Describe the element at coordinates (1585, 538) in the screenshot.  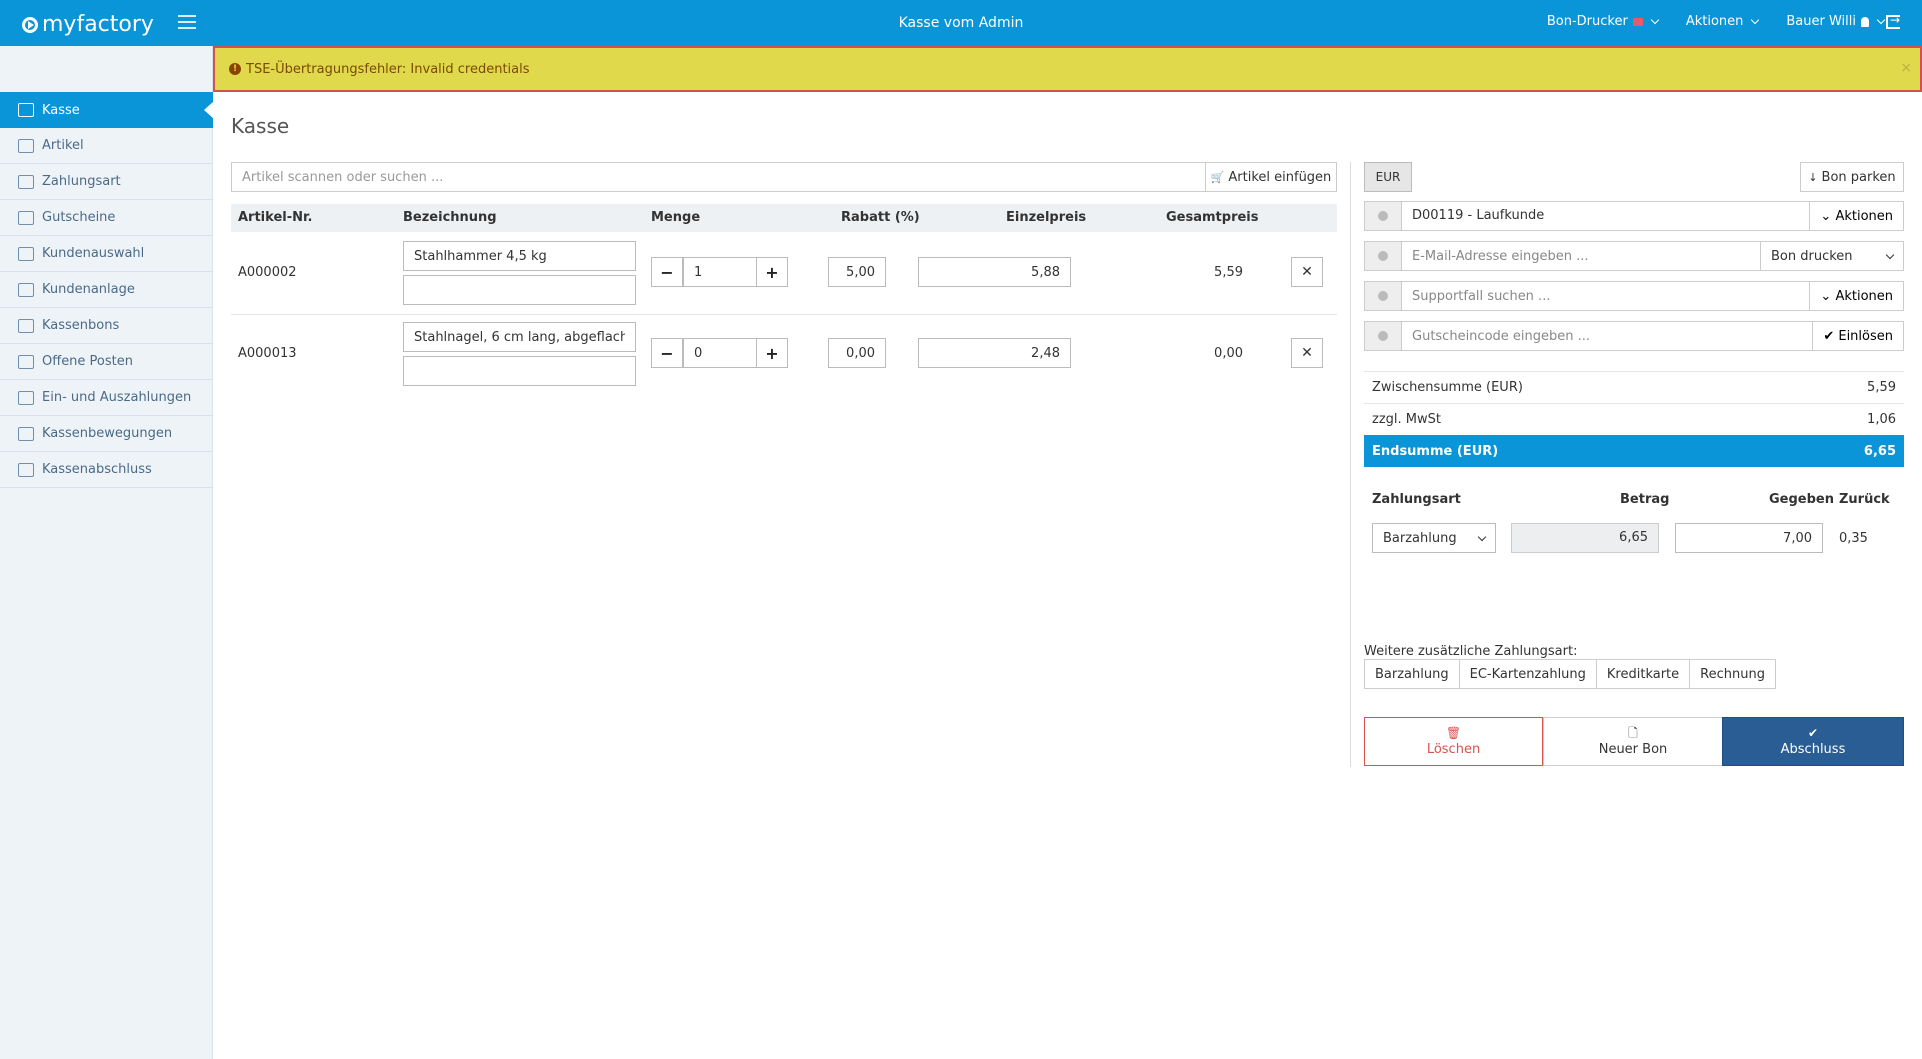
I see `payment-amount: 6,65` at that location.